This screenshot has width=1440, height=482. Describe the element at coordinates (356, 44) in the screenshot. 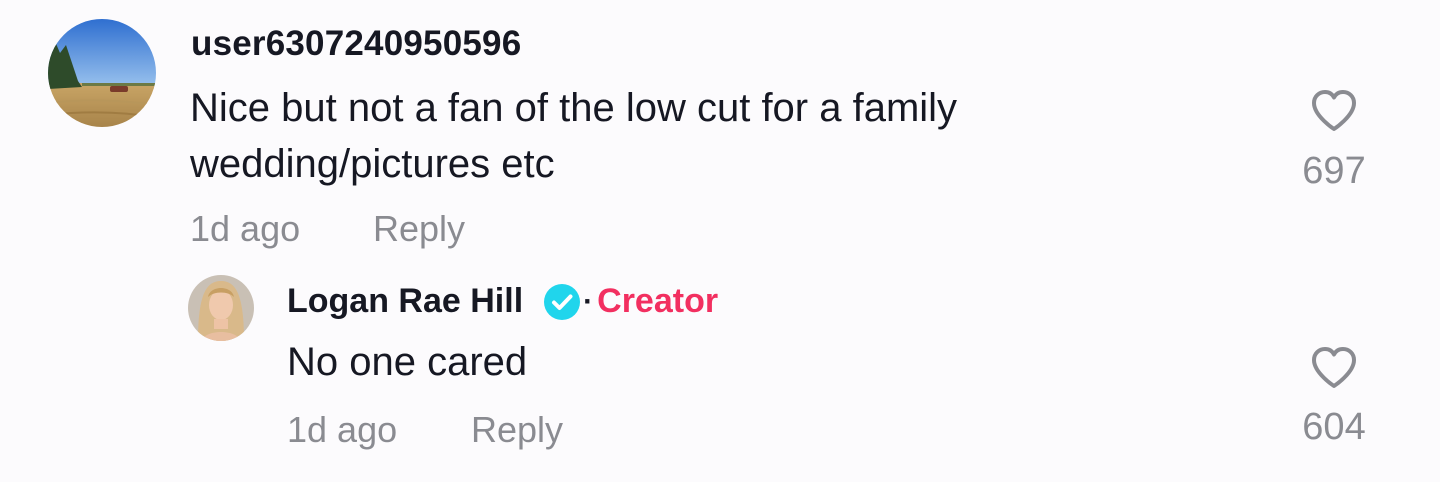

I see `comment-username: user6307240950596` at that location.